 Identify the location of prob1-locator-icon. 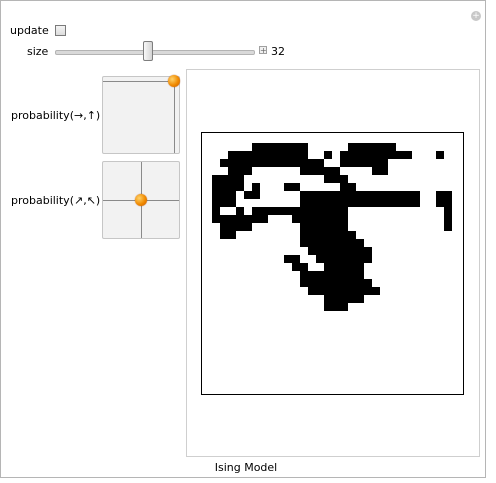
(173, 80).